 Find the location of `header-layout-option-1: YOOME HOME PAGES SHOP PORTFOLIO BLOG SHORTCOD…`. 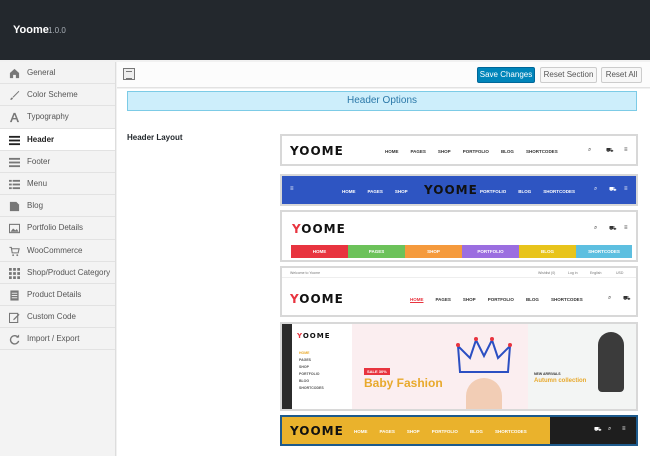

header-layout-option-1: YOOME HOME PAGES SHOP PORTFOLIO BLOG SHORTCOD… is located at coordinates (459, 150).